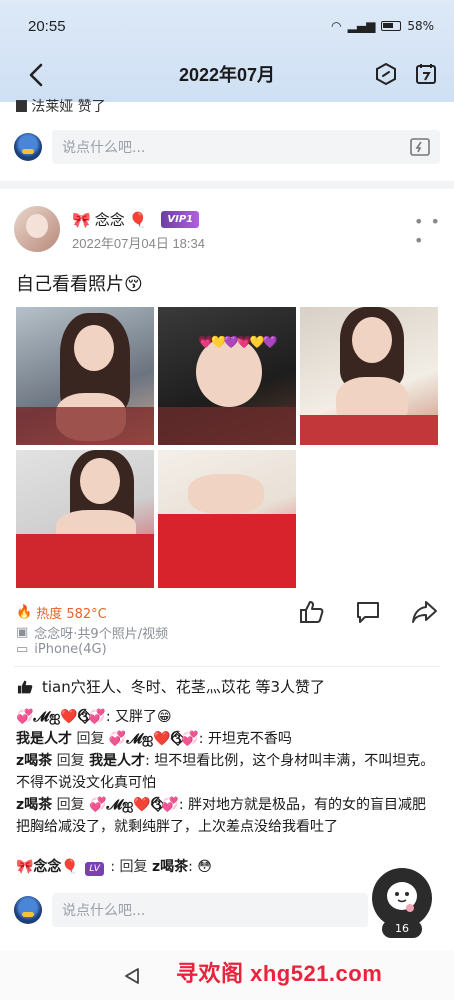  Describe the element at coordinates (228, 739) in the screenshot. I see `comment-item: 我是人才 回复 💞𝓜ஐ❤️ઉ⃟💞: 开坦克不香吗` at that location.